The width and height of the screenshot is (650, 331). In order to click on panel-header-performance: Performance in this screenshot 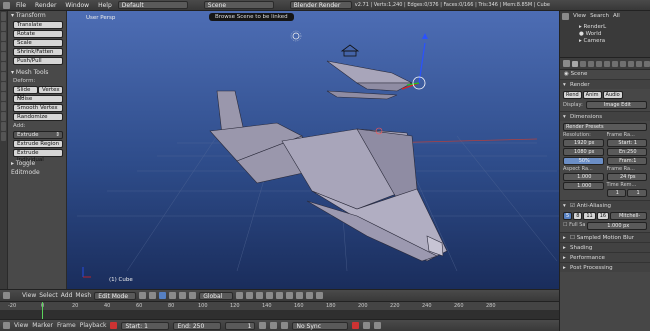, I will do `click(605, 257)`.